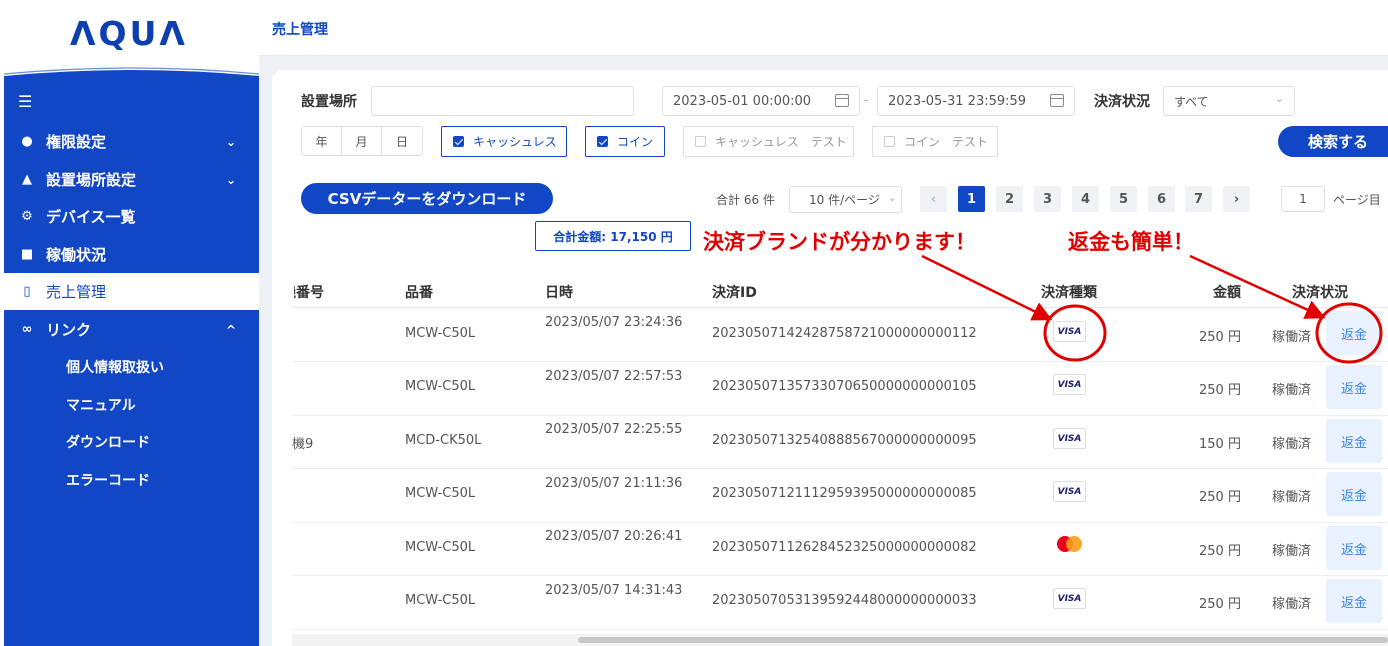  What do you see at coordinates (933, 199) in the screenshot?
I see `prev-page-button: ‹` at bounding box center [933, 199].